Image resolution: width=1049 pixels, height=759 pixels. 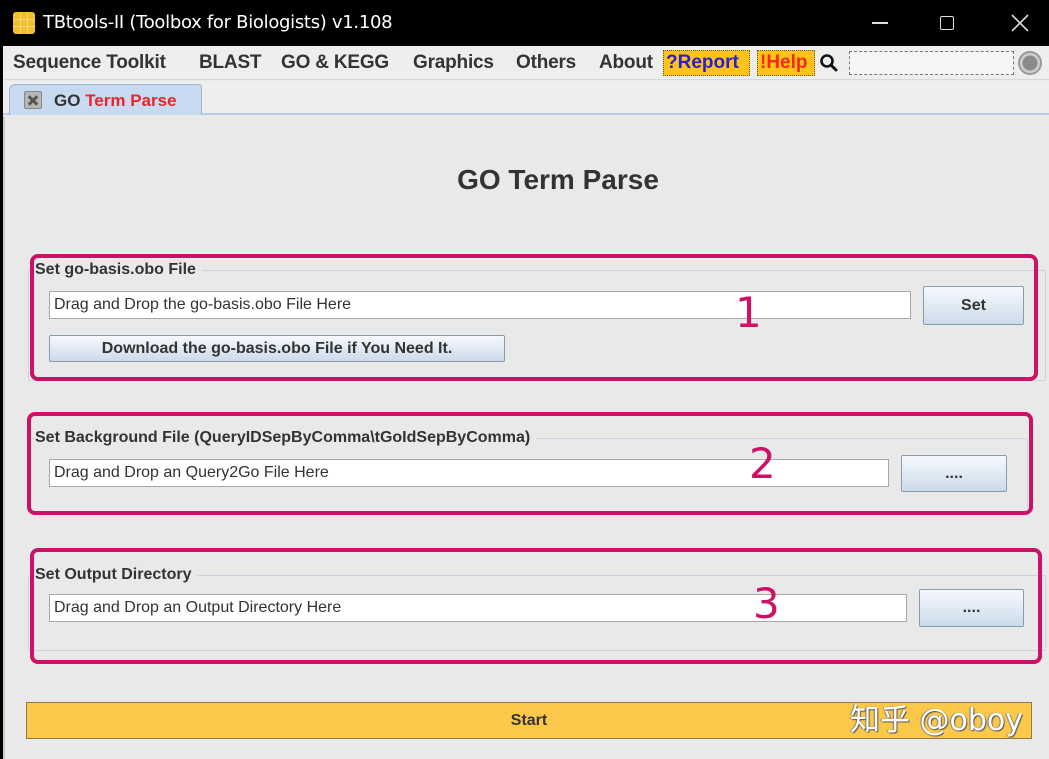 I want to click on close-button, so click(x=1020, y=23).